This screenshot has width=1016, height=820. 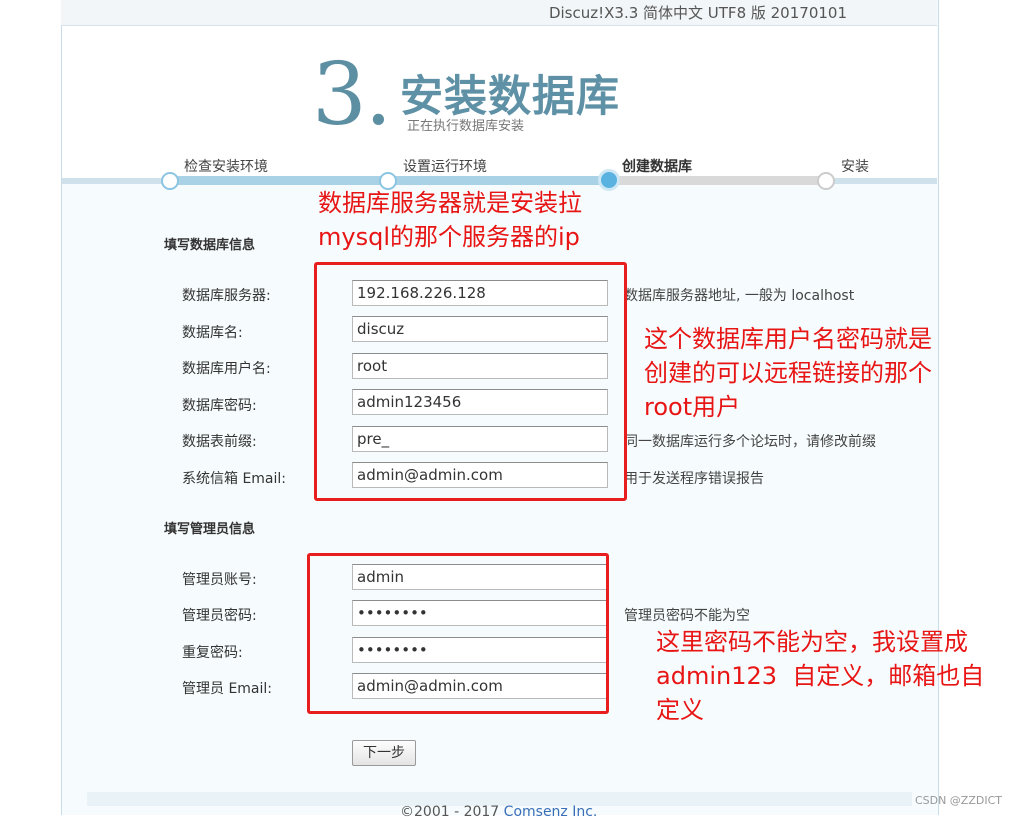 I want to click on annotation-note-user-line1: 这个数据库用户名密码就是, so click(x=788, y=339).